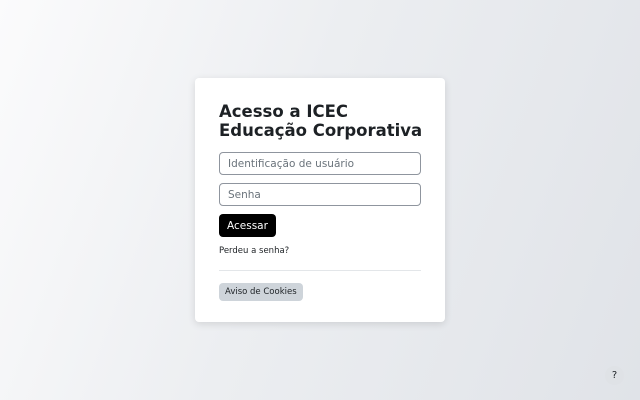  What do you see at coordinates (283, 111) in the screenshot?
I see `page-title-line-1: Acesso a ICEC` at bounding box center [283, 111].